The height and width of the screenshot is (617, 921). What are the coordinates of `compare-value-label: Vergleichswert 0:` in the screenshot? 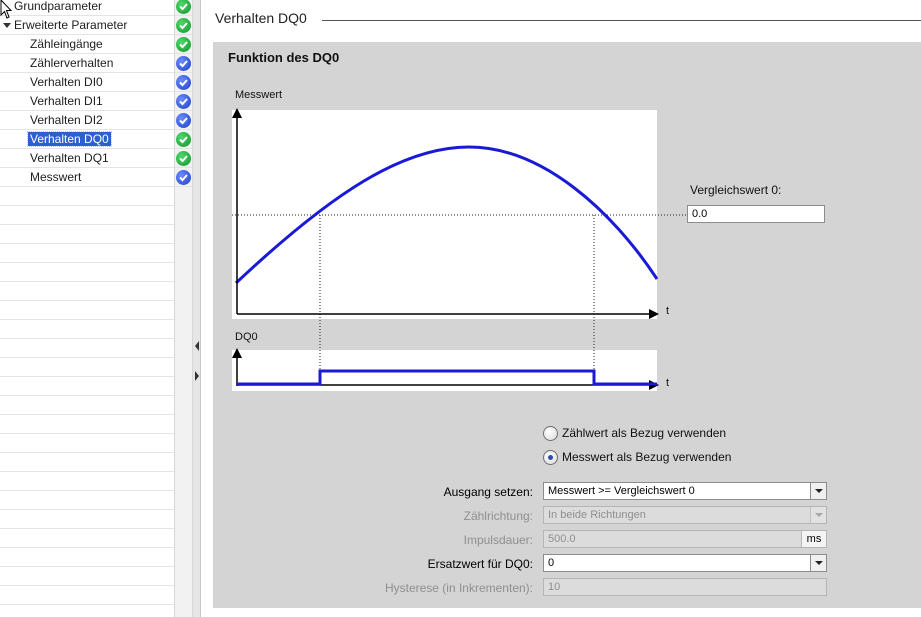 It's located at (736, 190).